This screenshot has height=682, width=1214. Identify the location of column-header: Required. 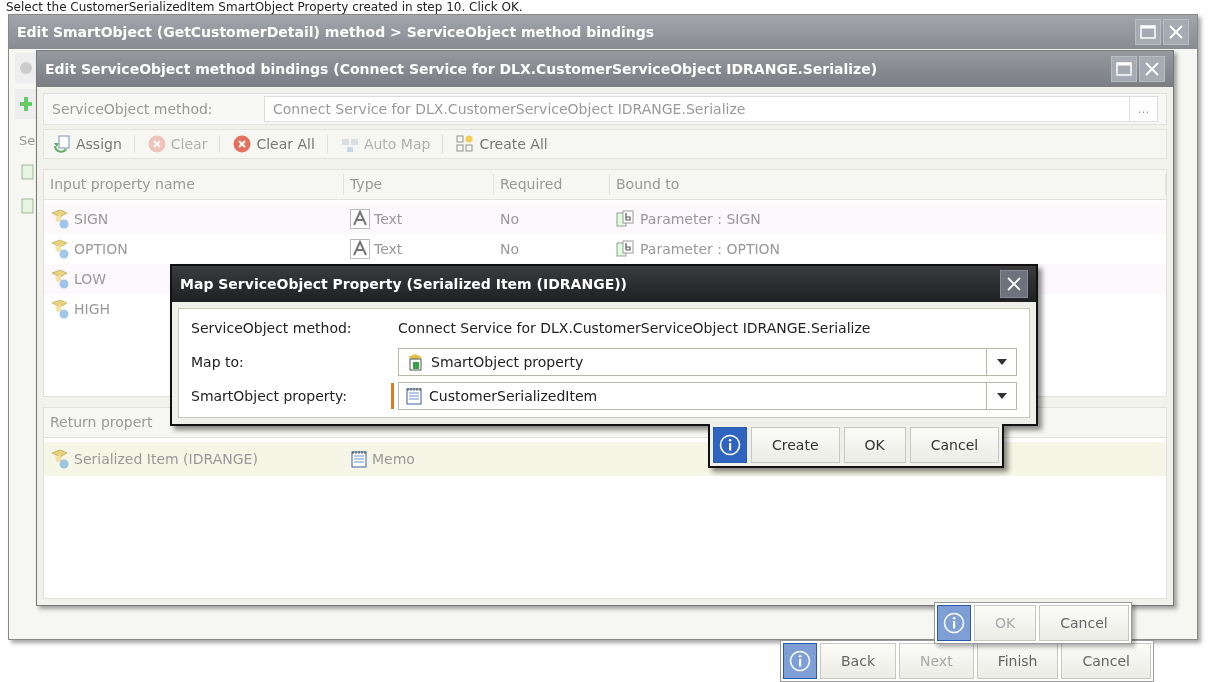
(552, 184).